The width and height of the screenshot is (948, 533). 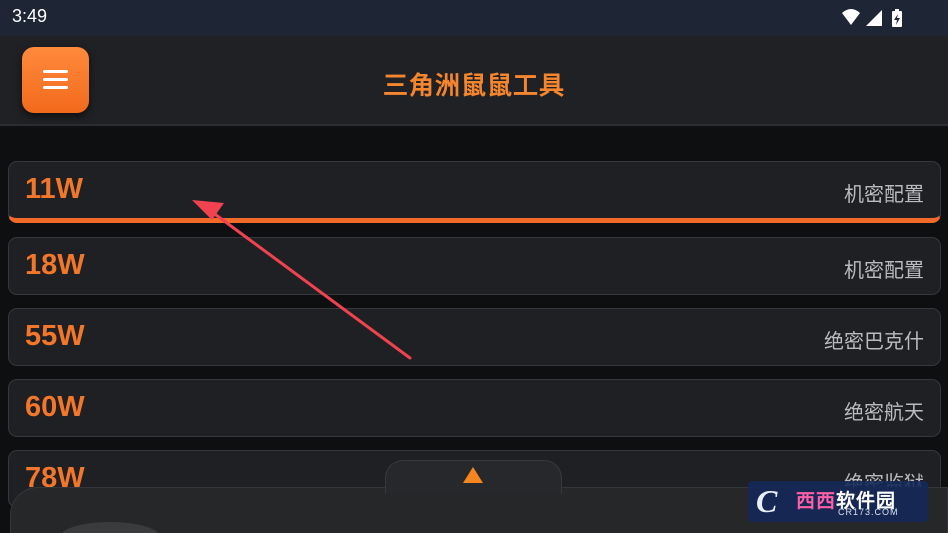 I want to click on wifi-icon, so click(x=851, y=17).